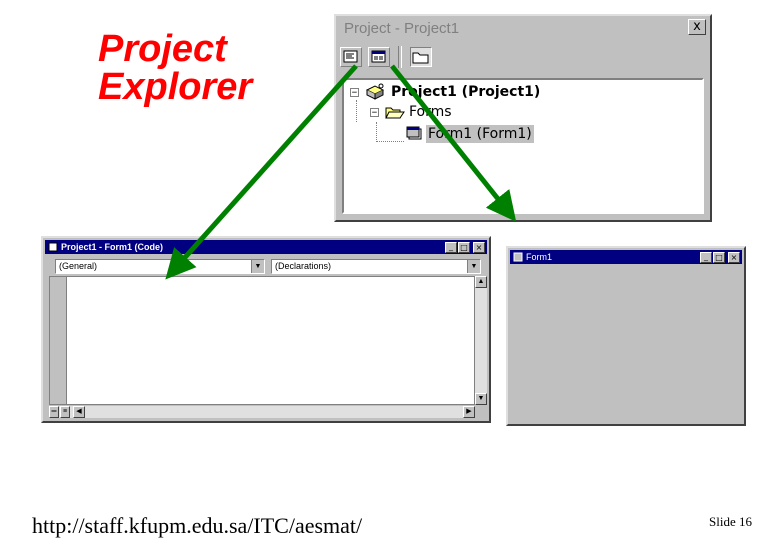 This screenshot has height=540, width=780. Describe the element at coordinates (523, 28) in the screenshot. I see `project-explorer-titlebar: Project - Project1` at that location.